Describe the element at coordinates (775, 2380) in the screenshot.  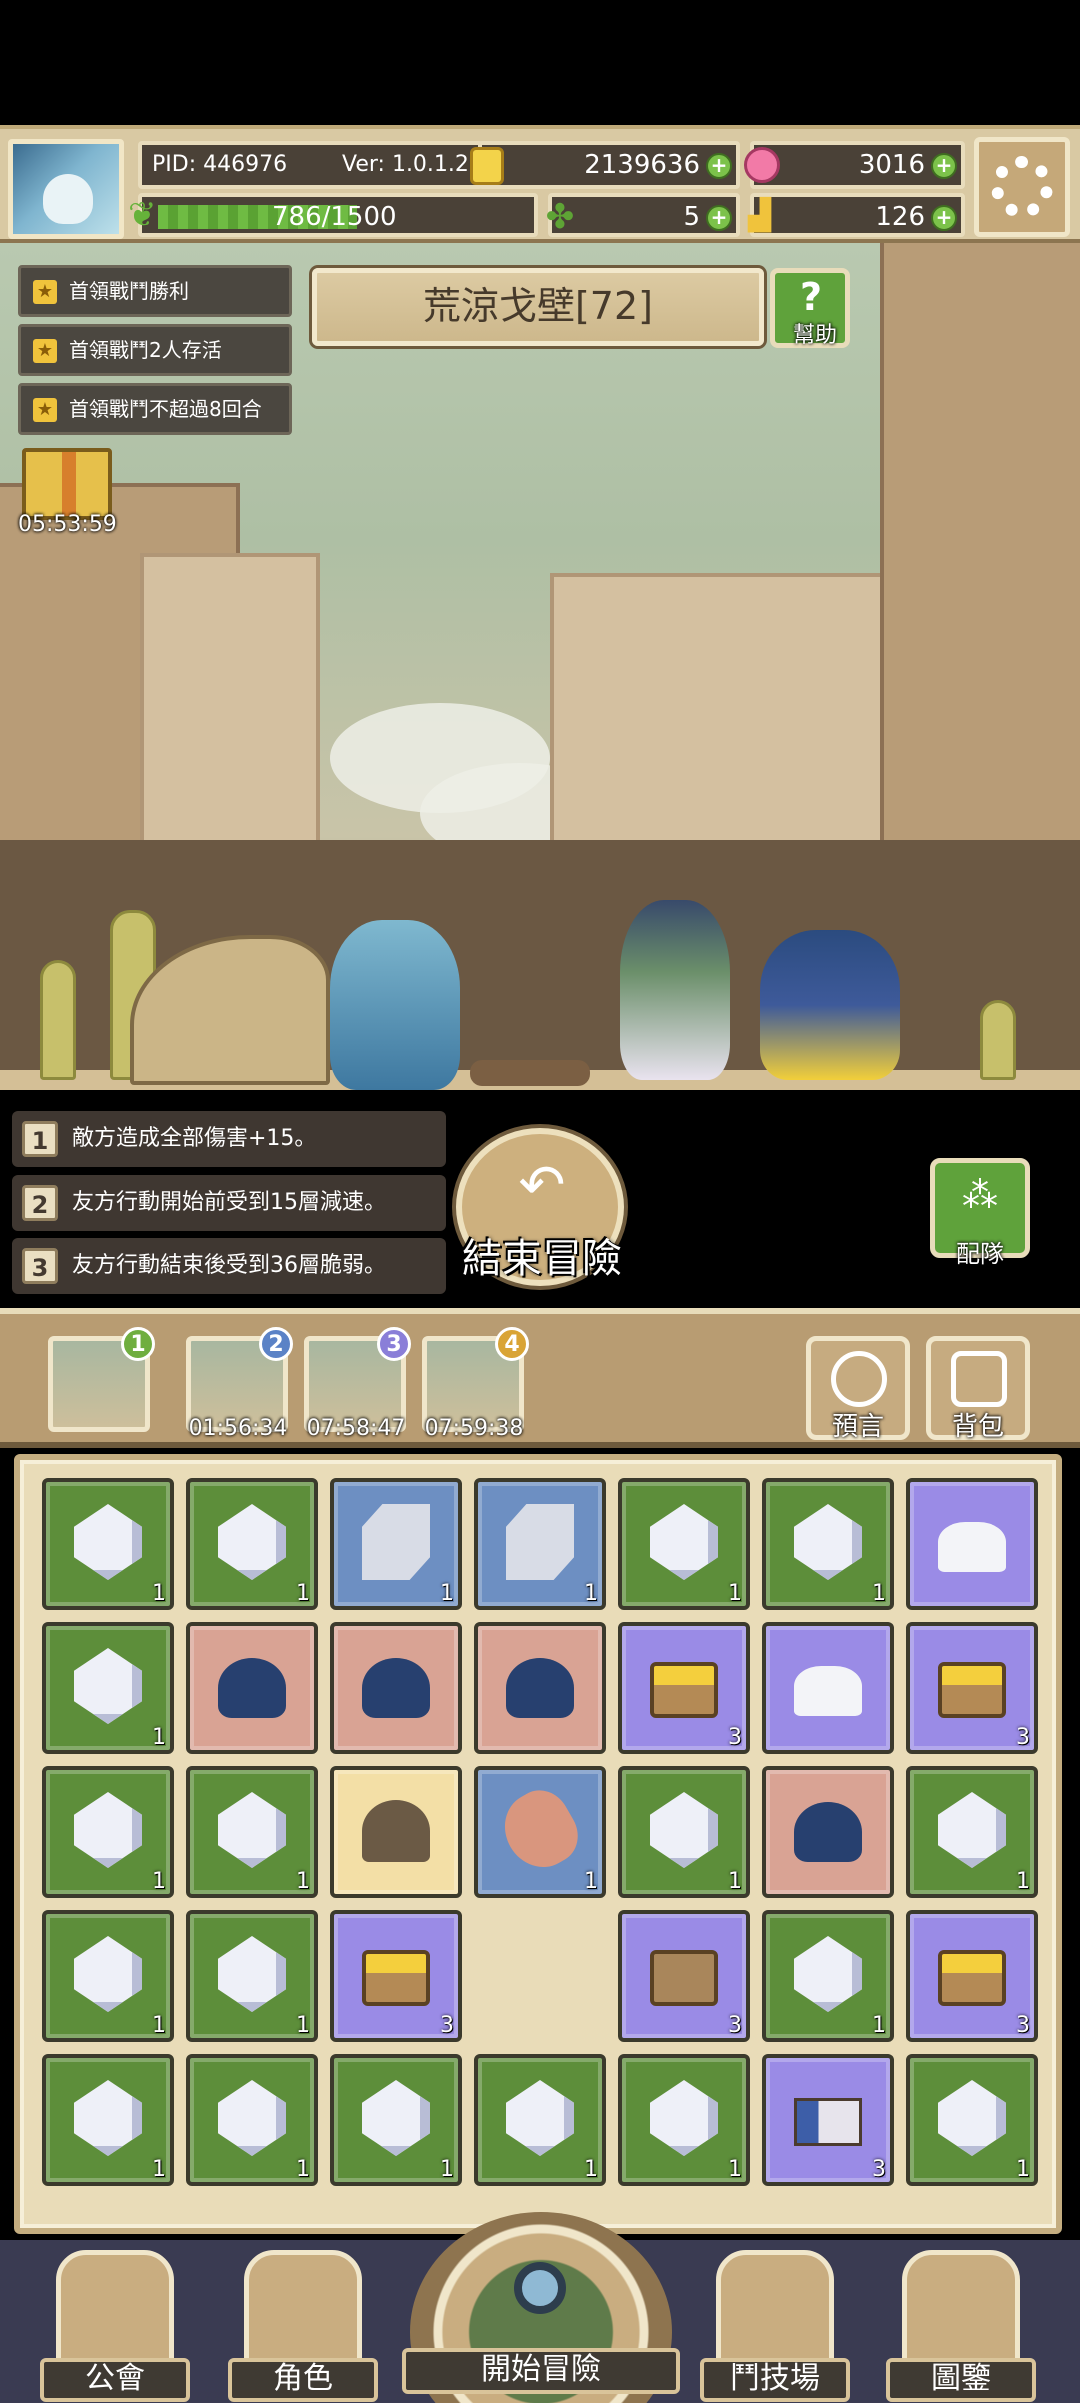
I see `nav-arena-label: 鬥技場` at that location.